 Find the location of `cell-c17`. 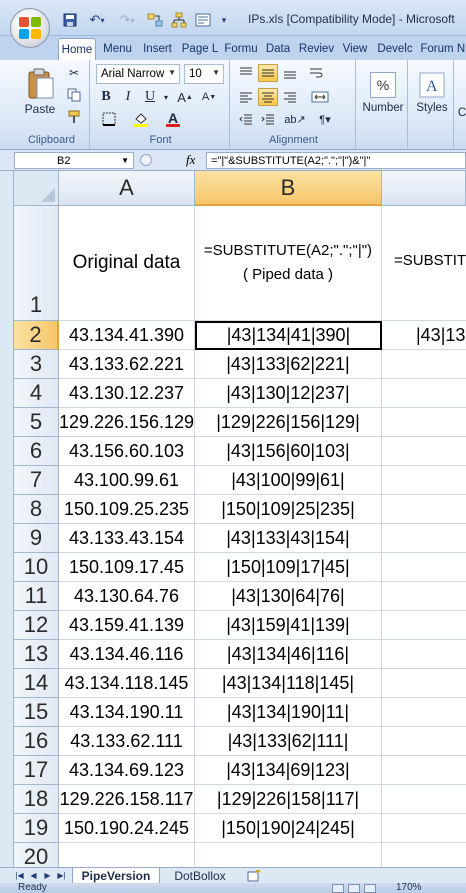

cell-c17 is located at coordinates (424, 770).